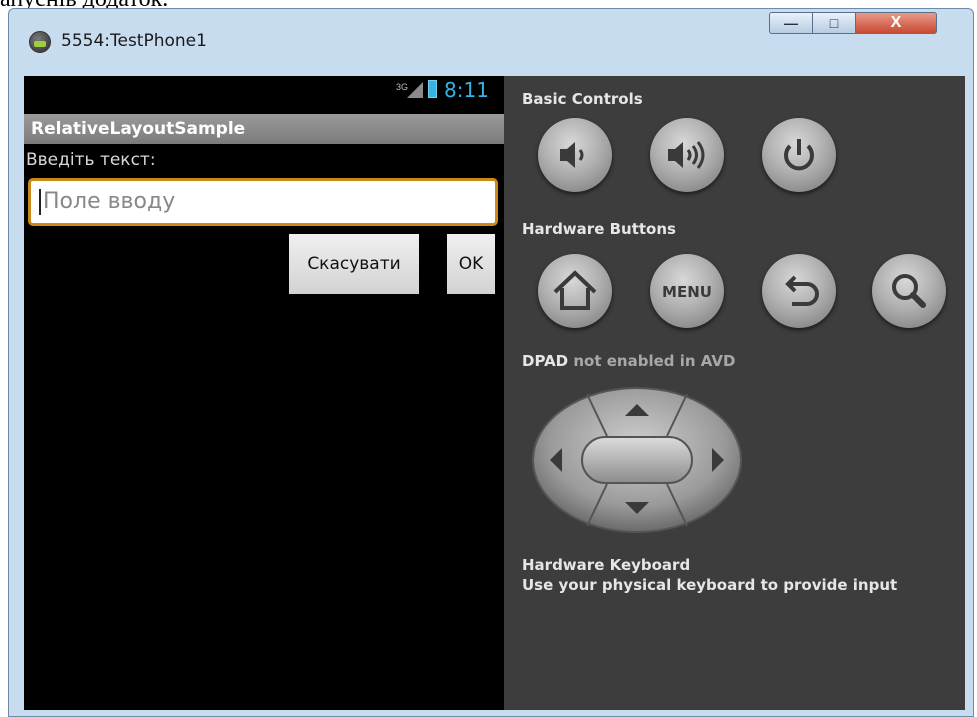 This screenshot has height=717, width=977. I want to click on back-icon, so click(802, 290).